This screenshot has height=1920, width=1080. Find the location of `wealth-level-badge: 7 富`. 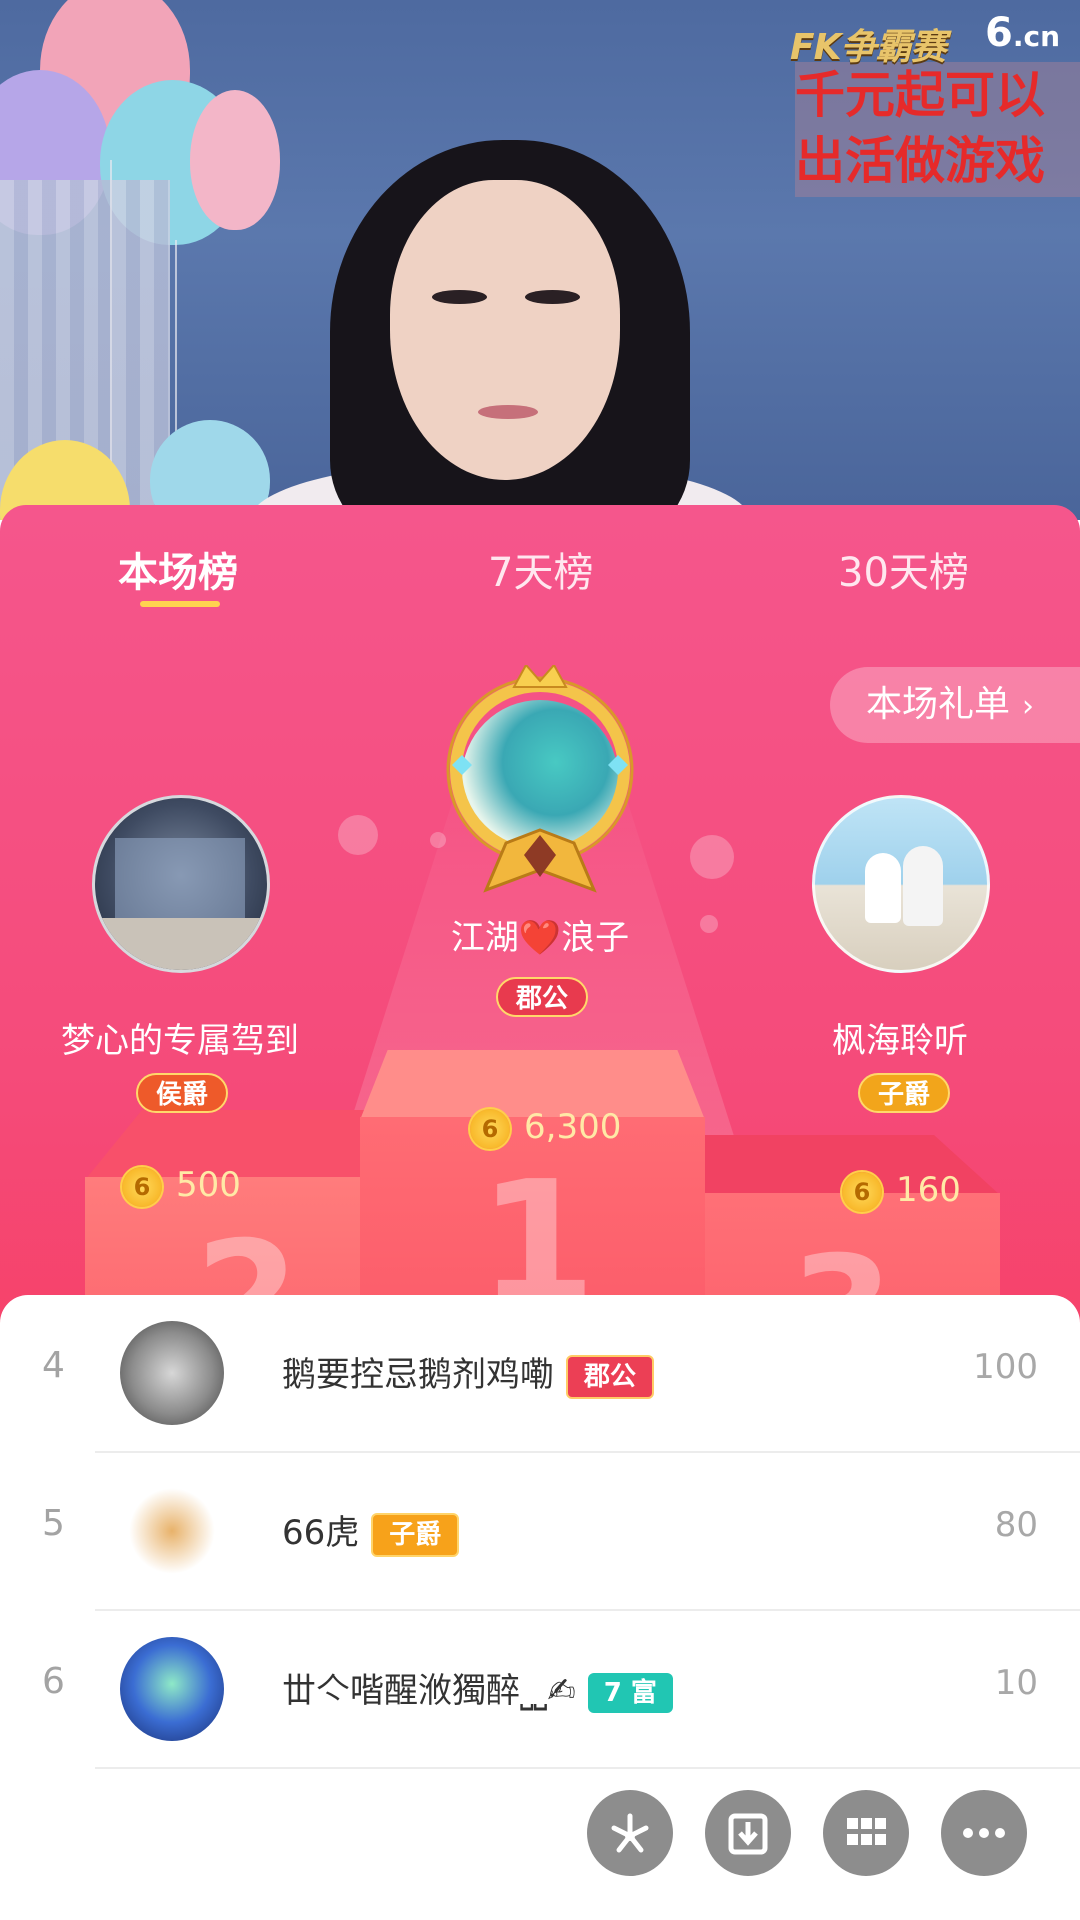

wealth-level-badge: 7 富 is located at coordinates (630, 1692).